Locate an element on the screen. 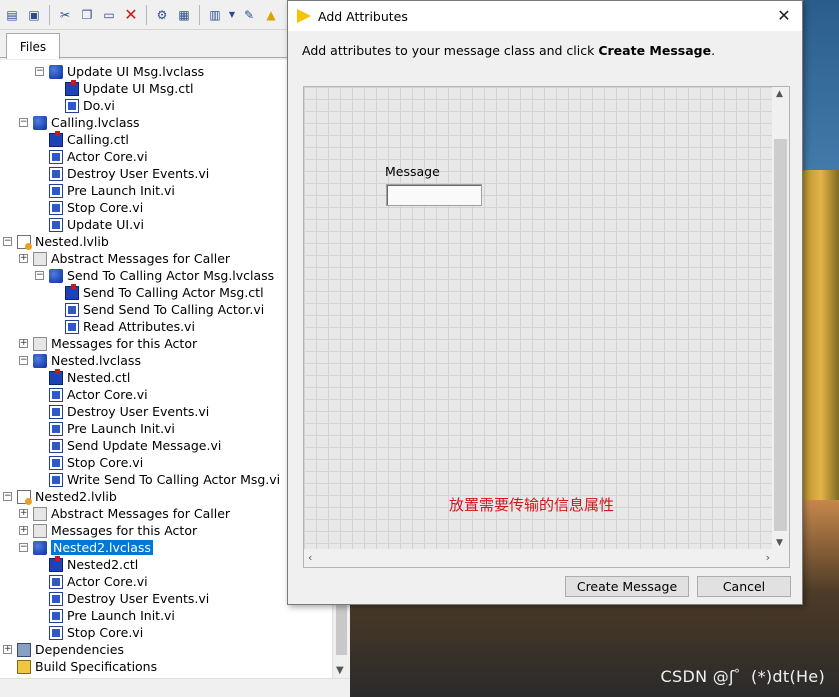  tree-horizontal-scrollbar is located at coordinates (175, 687).